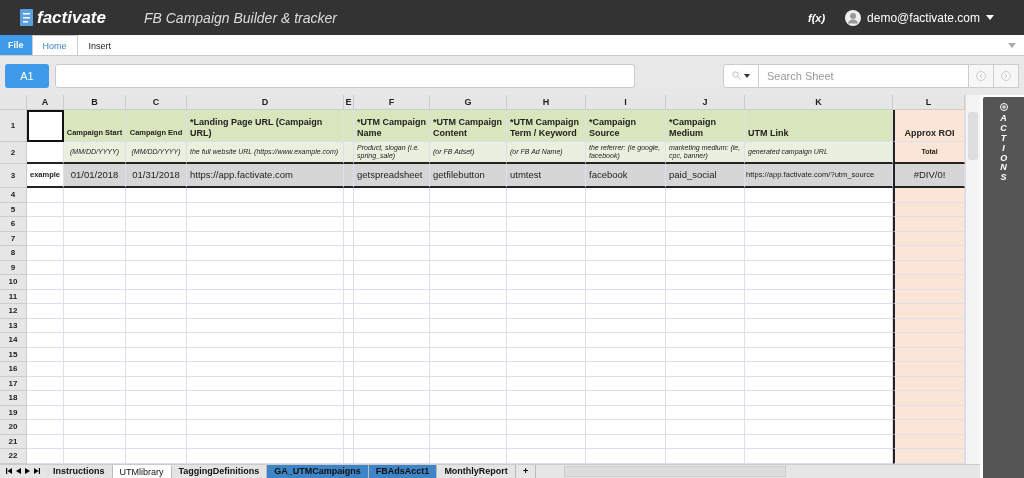 Image resolution: width=1024 pixels, height=478 pixels. Describe the element at coordinates (45, 102) in the screenshot. I see `column-header: A` at that location.